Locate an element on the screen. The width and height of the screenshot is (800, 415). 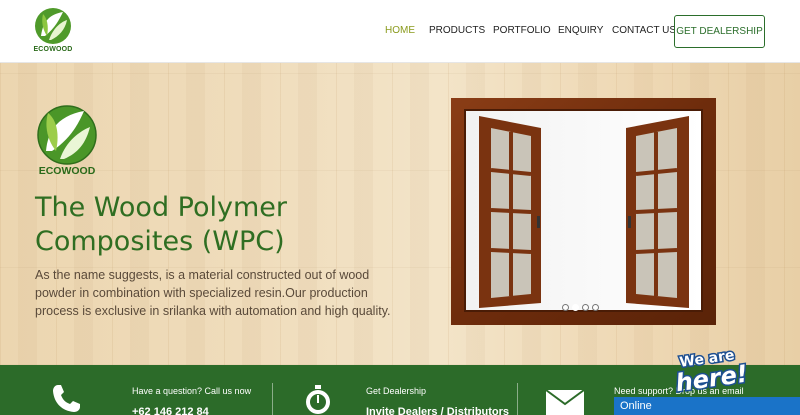
dealership-label: Get Dealership is located at coordinates (396, 391).